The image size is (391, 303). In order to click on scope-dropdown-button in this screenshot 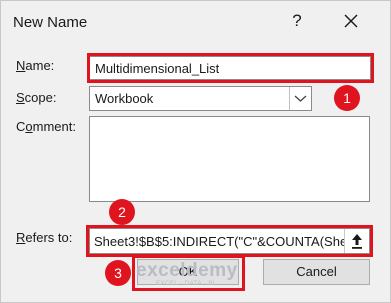, I will do `click(300, 98)`.